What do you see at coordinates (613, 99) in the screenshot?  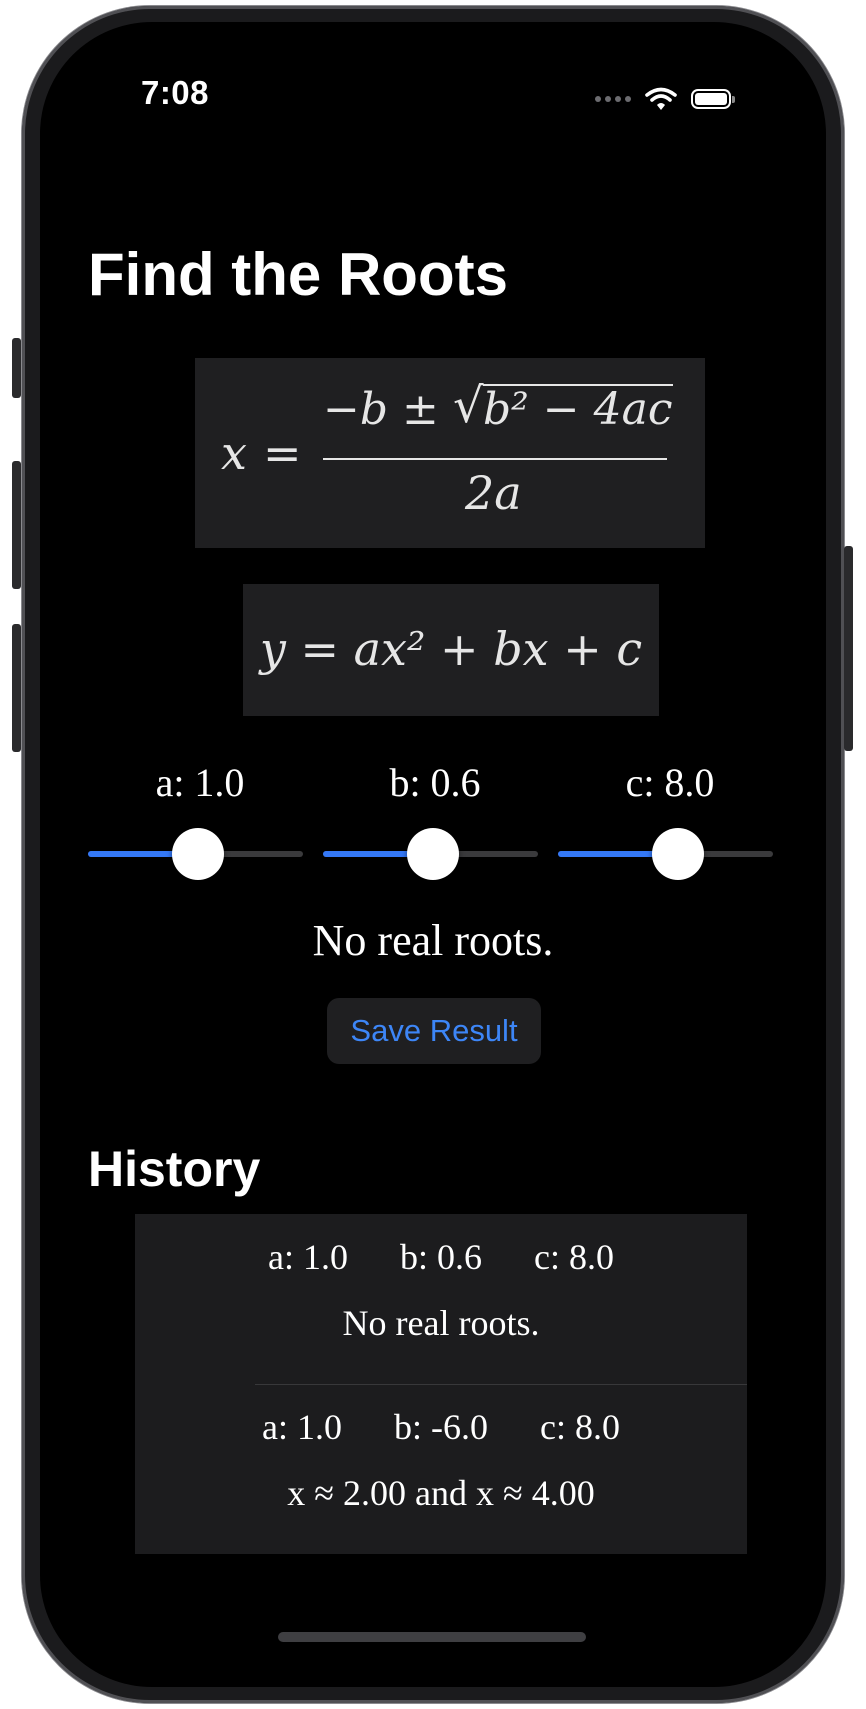 I see `cellular-signal-icon` at bounding box center [613, 99].